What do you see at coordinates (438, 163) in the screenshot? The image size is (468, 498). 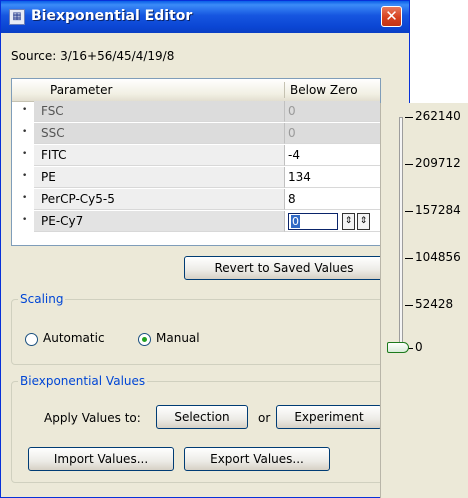 I see `scale-label: 209712` at bounding box center [438, 163].